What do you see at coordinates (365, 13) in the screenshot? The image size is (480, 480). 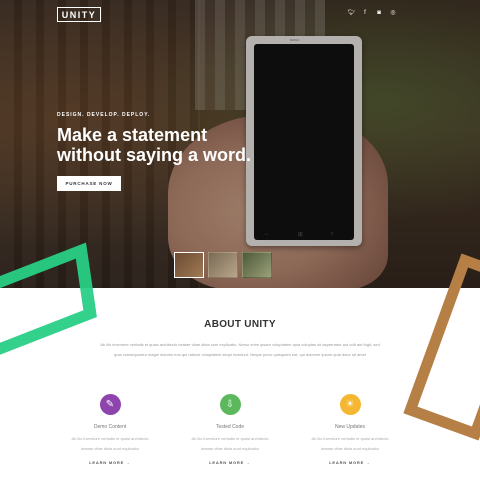 I see `facebook-icon: f` at bounding box center [365, 13].